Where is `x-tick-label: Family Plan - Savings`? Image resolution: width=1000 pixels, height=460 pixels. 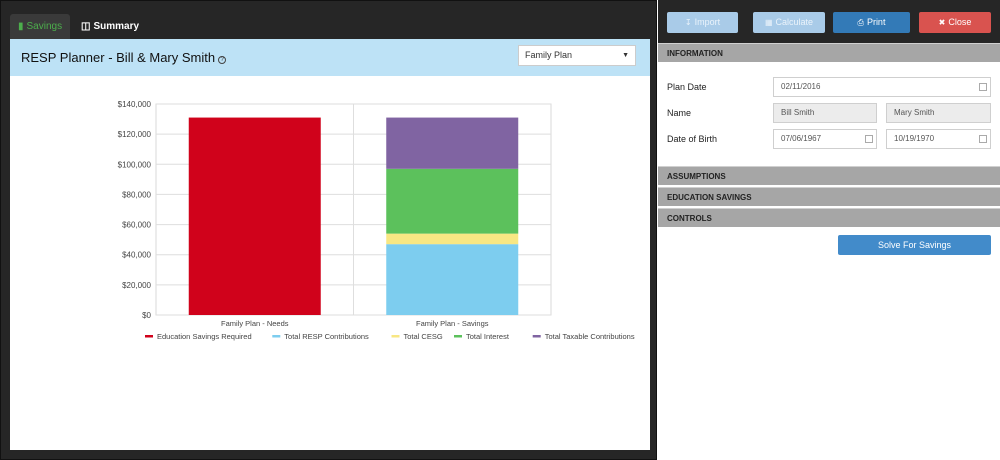
x-tick-label: Family Plan - Savings is located at coordinates (452, 323).